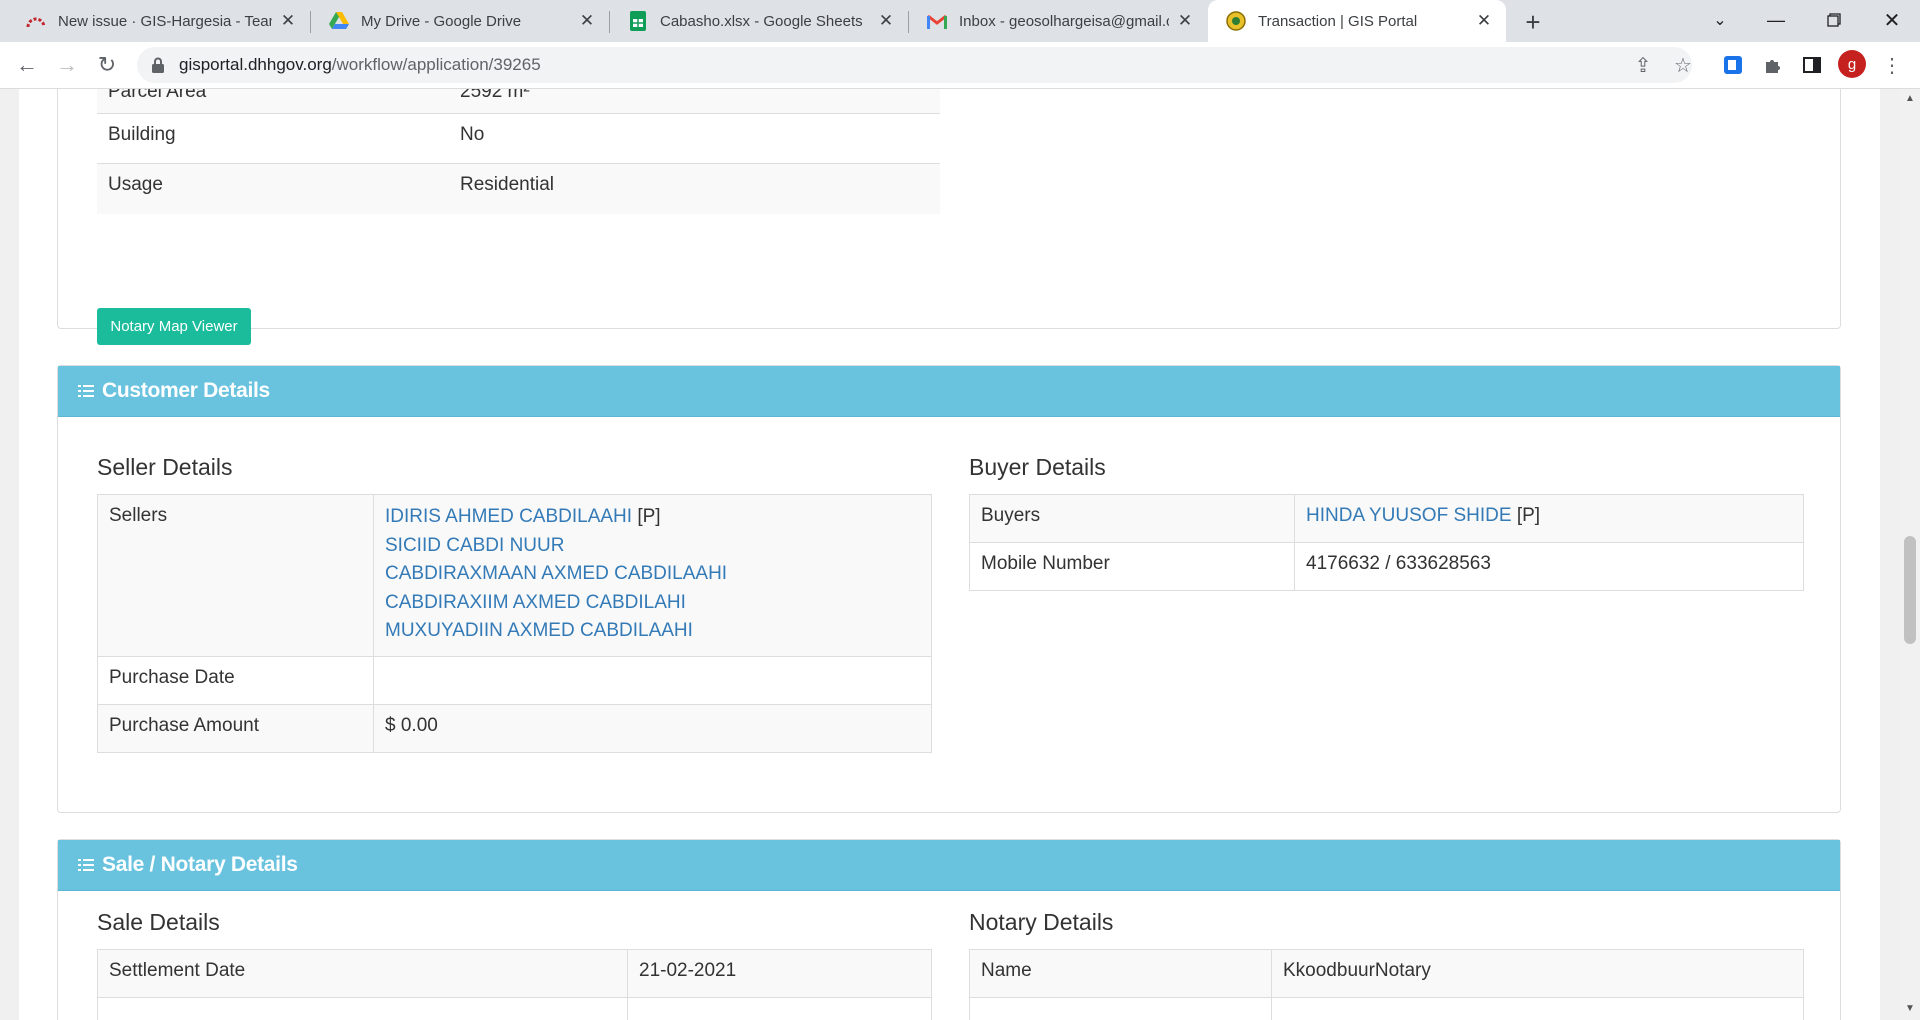  I want to click on browser-menu-icon: ⋮, so click(1892, 65).